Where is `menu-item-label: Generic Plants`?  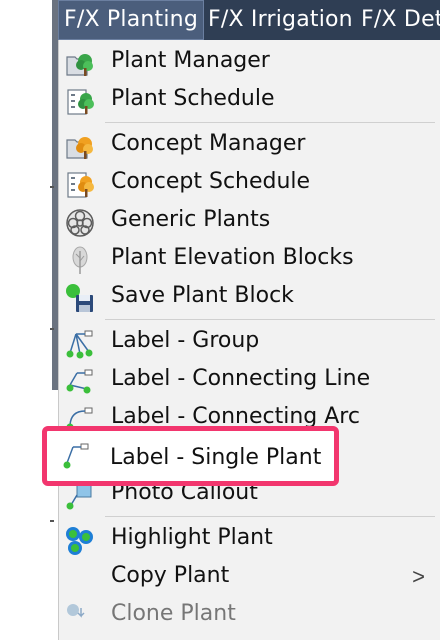
menu-item-label: Generic Plants is located at coordinates (191, 219).